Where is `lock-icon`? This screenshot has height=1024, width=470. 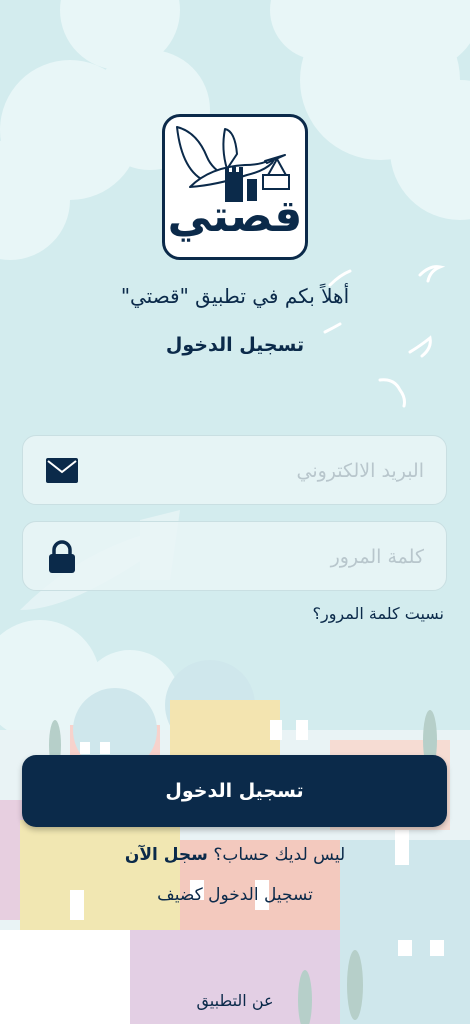
lock-icon is located at coordinates (62, 556).